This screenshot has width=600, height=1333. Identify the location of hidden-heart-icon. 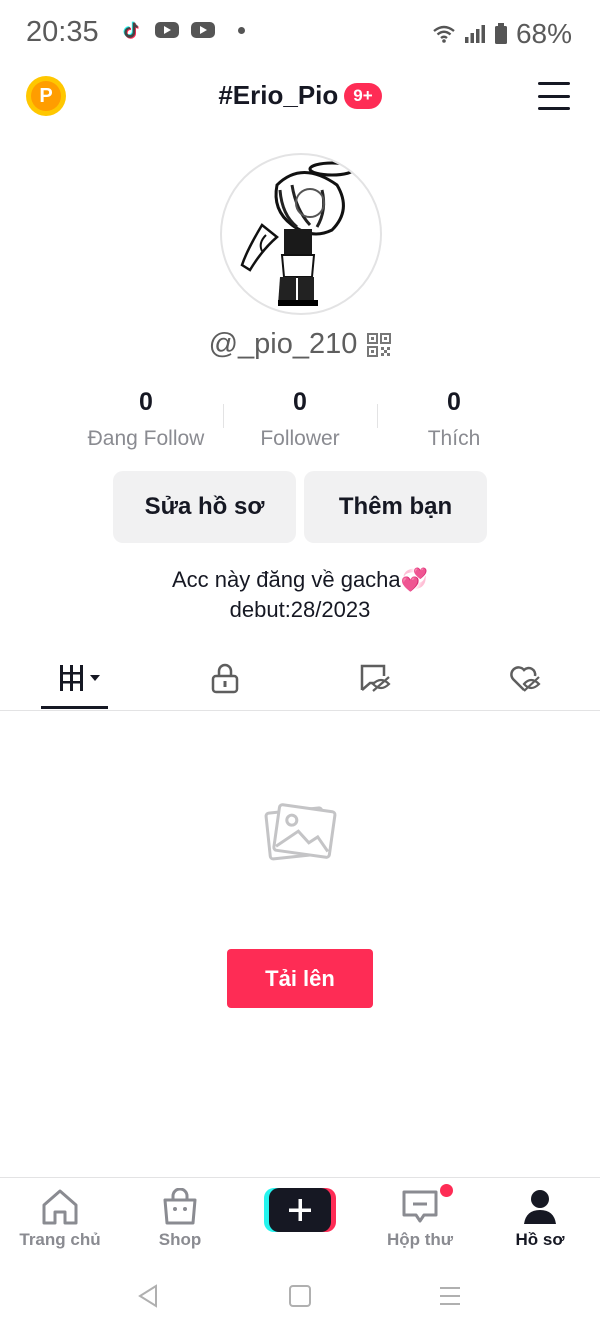
(525, 679).